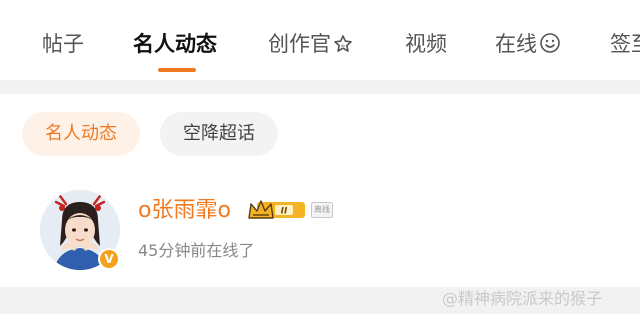 The height and width of the screenshot is (314, 640). What do you see at coordinates (184, 211) in the screenshot?
I see `username-link: o张雨霏o` at bounding box center [184, 211].